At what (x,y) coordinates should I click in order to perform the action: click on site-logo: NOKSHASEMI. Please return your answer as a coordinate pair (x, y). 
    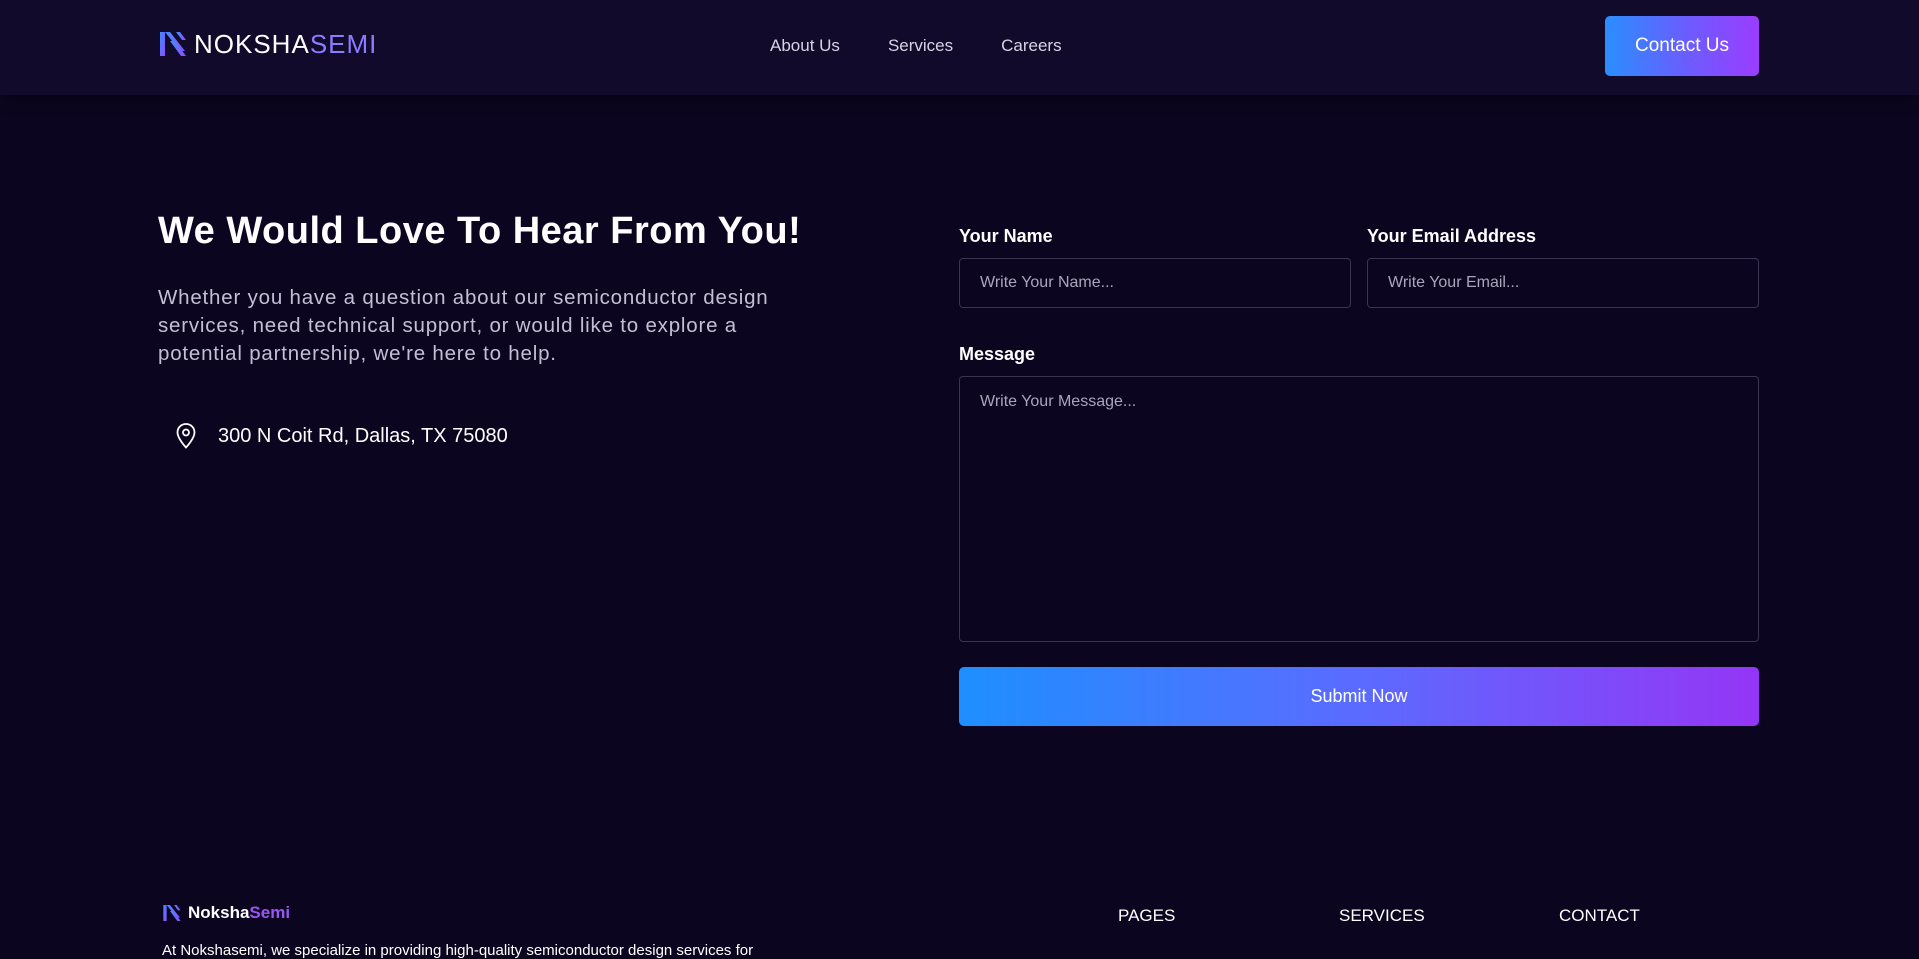
    Looking at the image, I should click on (267, 44).